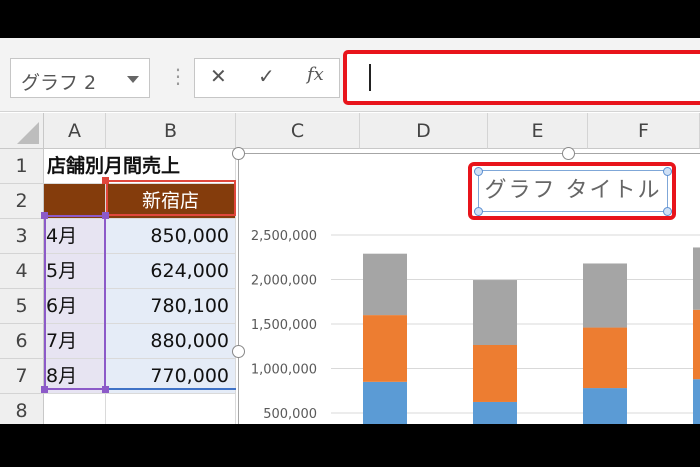 The image size is (700, 467). What do you see at coordinates (218, 76) in the screenshot?
I see `cancel-icon: ✕` at bounding box center [218, 76].